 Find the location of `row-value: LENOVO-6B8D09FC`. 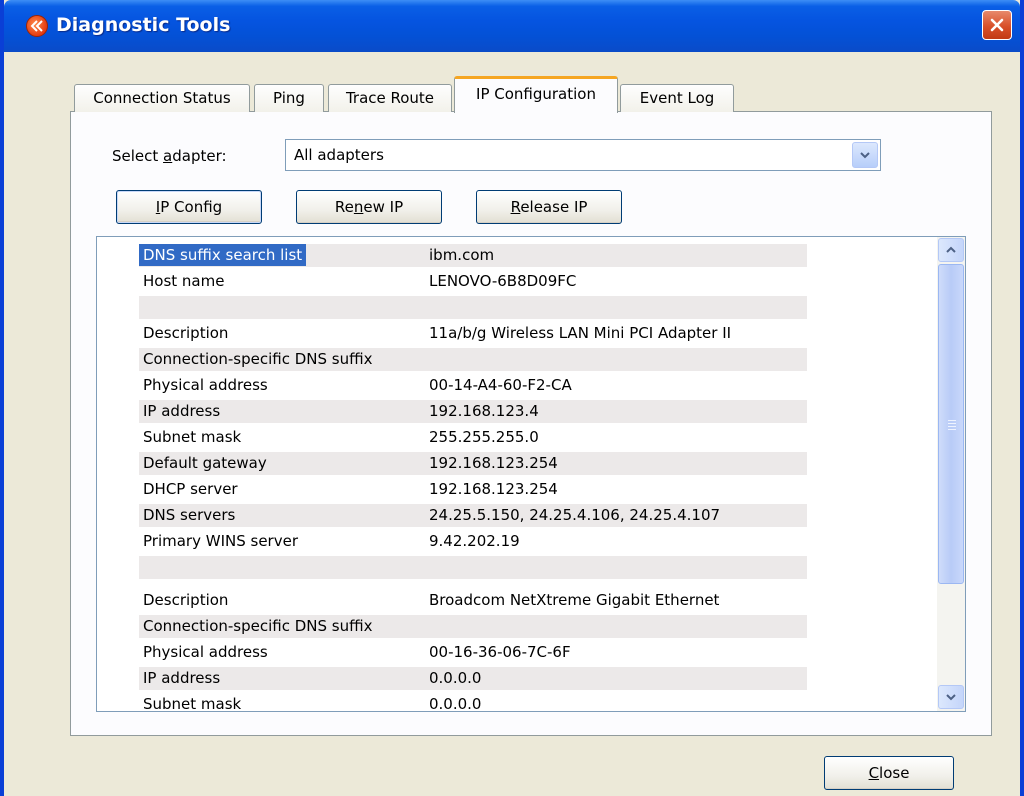

row-value: LENOVO-6B8D09FC is located at coordinates (503, 281).